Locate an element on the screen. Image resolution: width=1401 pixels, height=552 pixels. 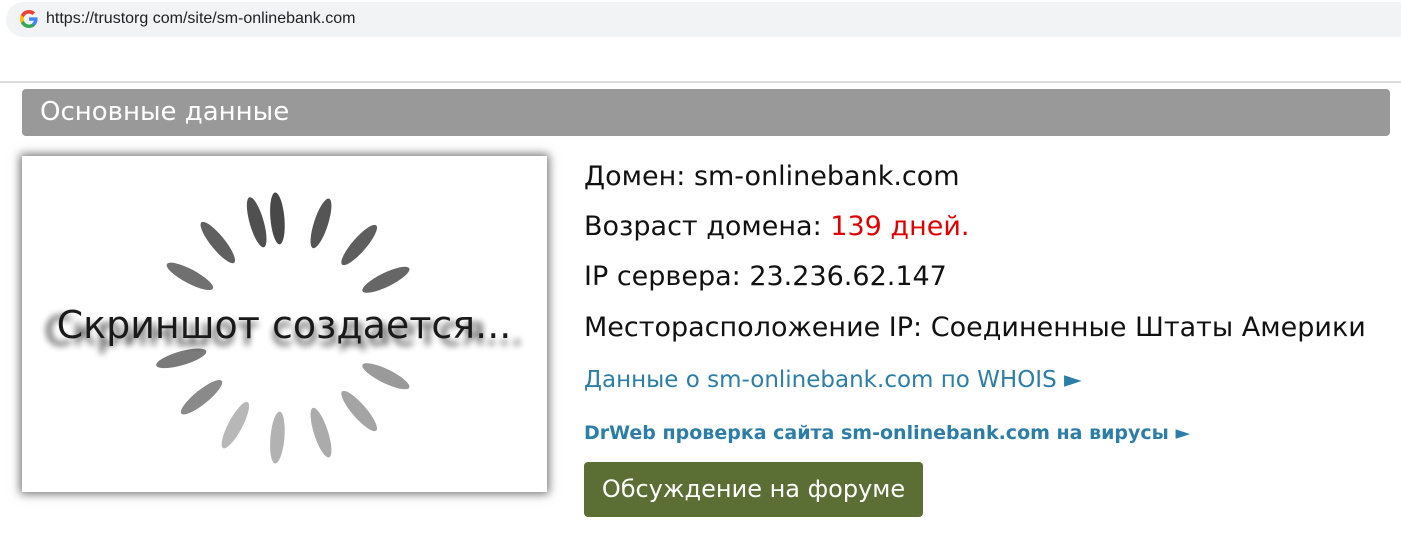
server-ip-value: 23.236.62.147 is located at coordinates (848, 276).